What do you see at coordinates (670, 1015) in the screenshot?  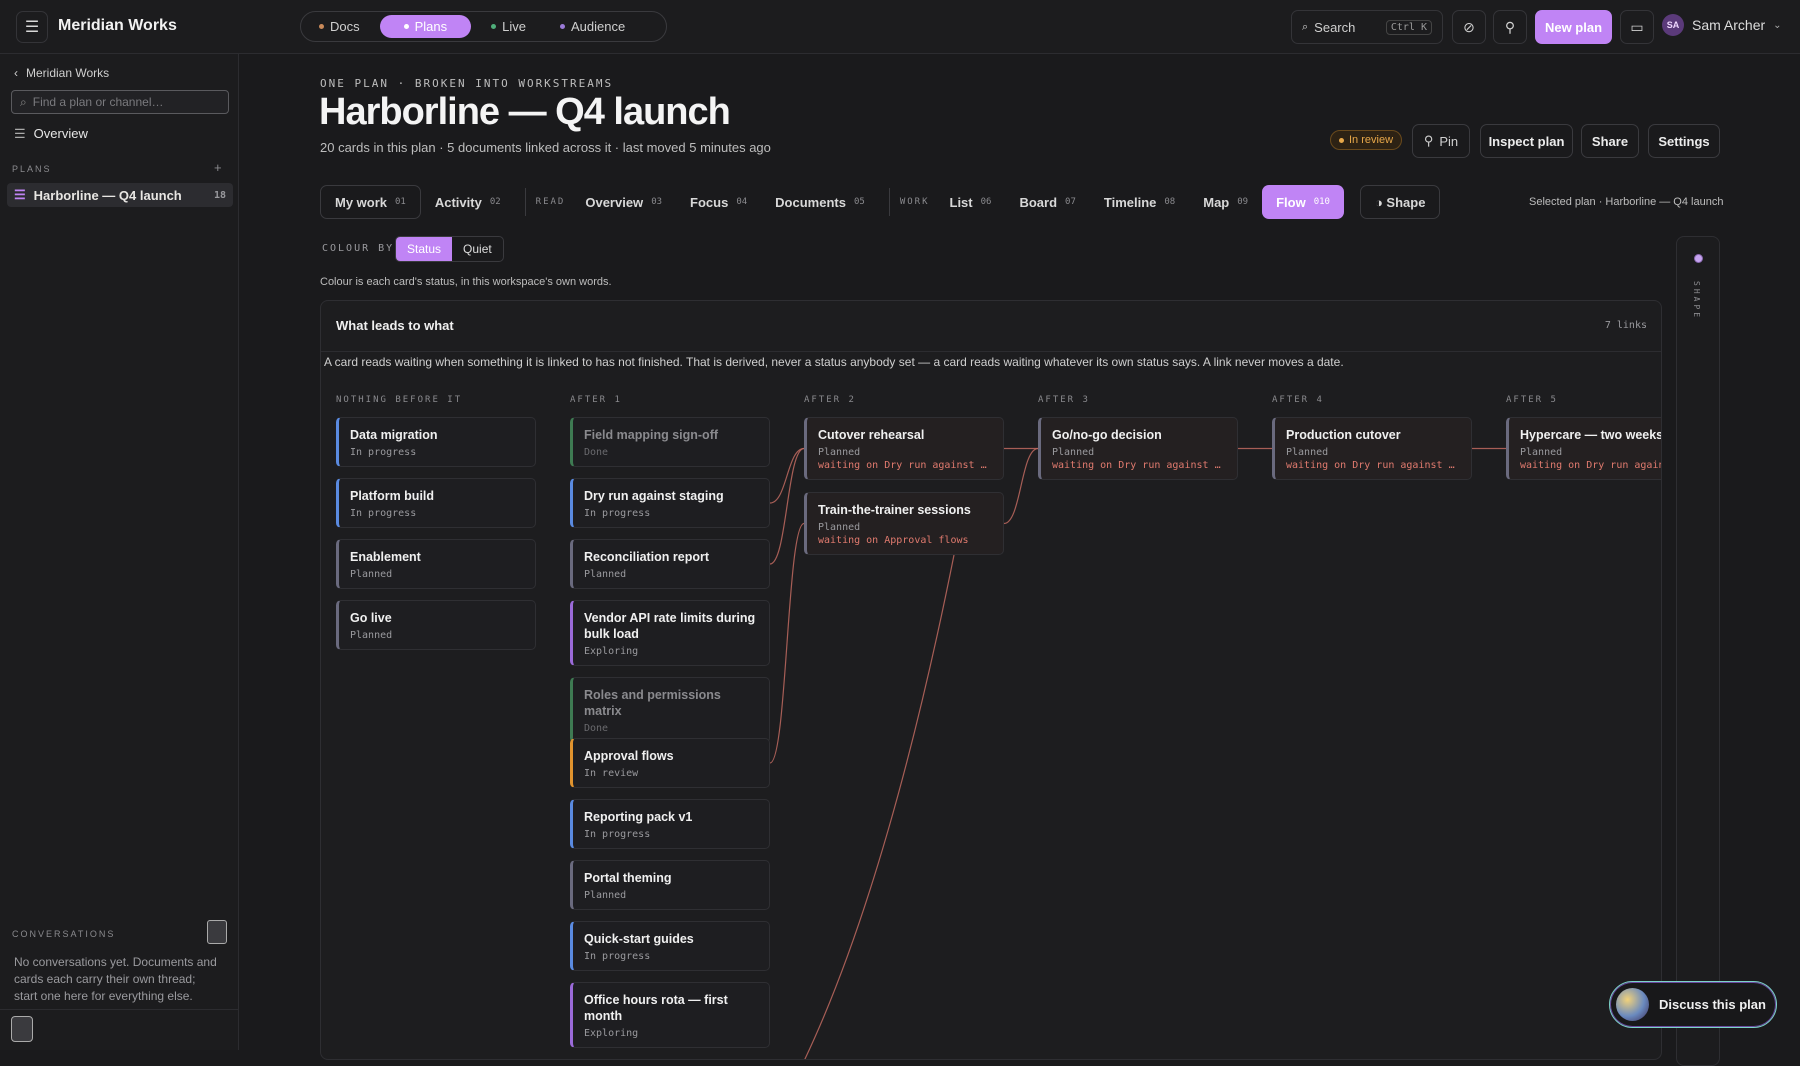 I see `flow-card: Office hours rota — first month Exploring` at bounding box center [670, 1015].